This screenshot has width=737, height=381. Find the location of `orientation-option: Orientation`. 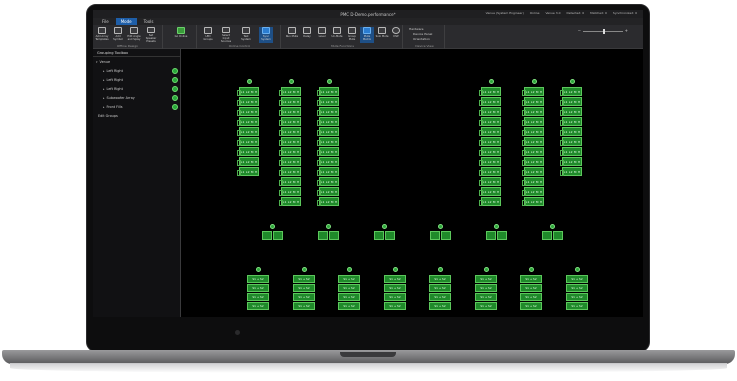

orientation-option: Orientation is located at coordinates (421, 39).